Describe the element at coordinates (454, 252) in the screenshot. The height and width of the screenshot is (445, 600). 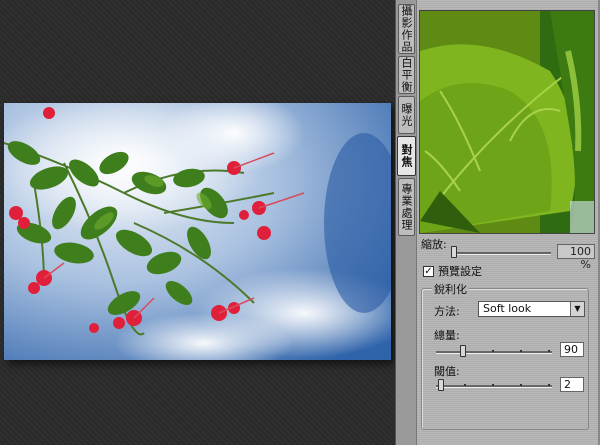
I see `zoom-slider-thumb` at that location.